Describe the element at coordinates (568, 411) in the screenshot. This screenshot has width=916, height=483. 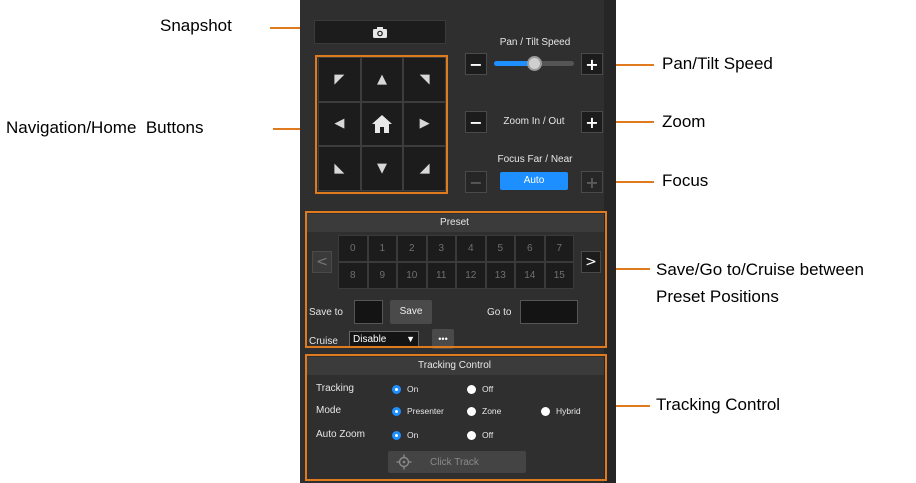
I see `mode-hybrid-label: Hybrid` at that location.